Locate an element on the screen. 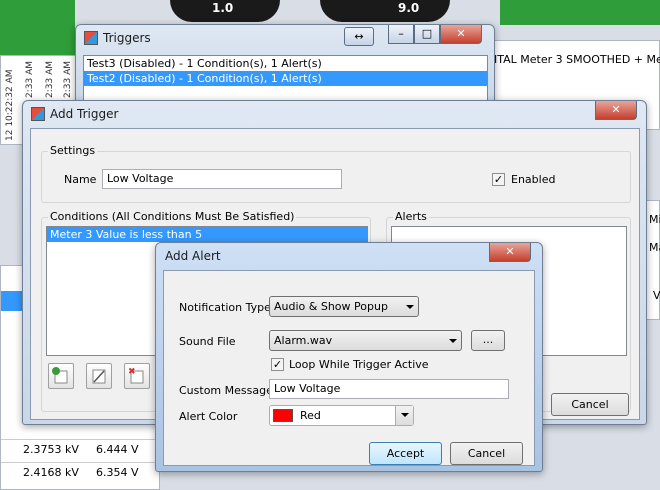 Image resolution: width=660 pixels, height=490 pixels. gauge-left: 1.0 is located at coordinates (225, 11).